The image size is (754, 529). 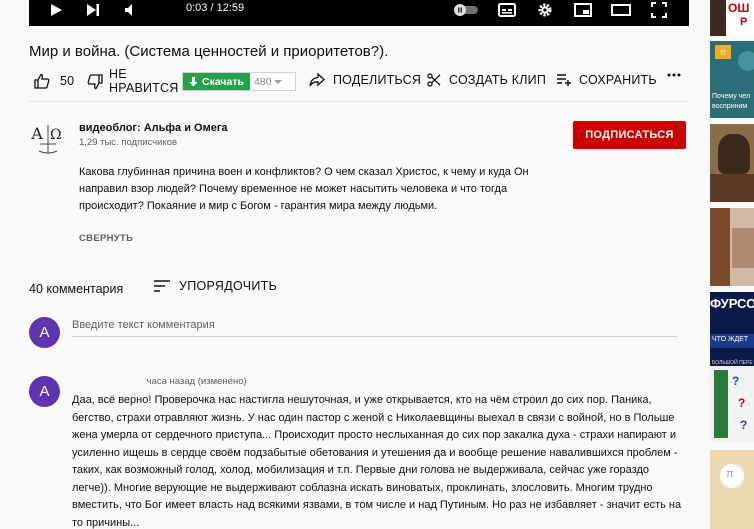 I want to click on subscriber-count: 1,29 тыс. подписчиков, so click(x=128, y=142).